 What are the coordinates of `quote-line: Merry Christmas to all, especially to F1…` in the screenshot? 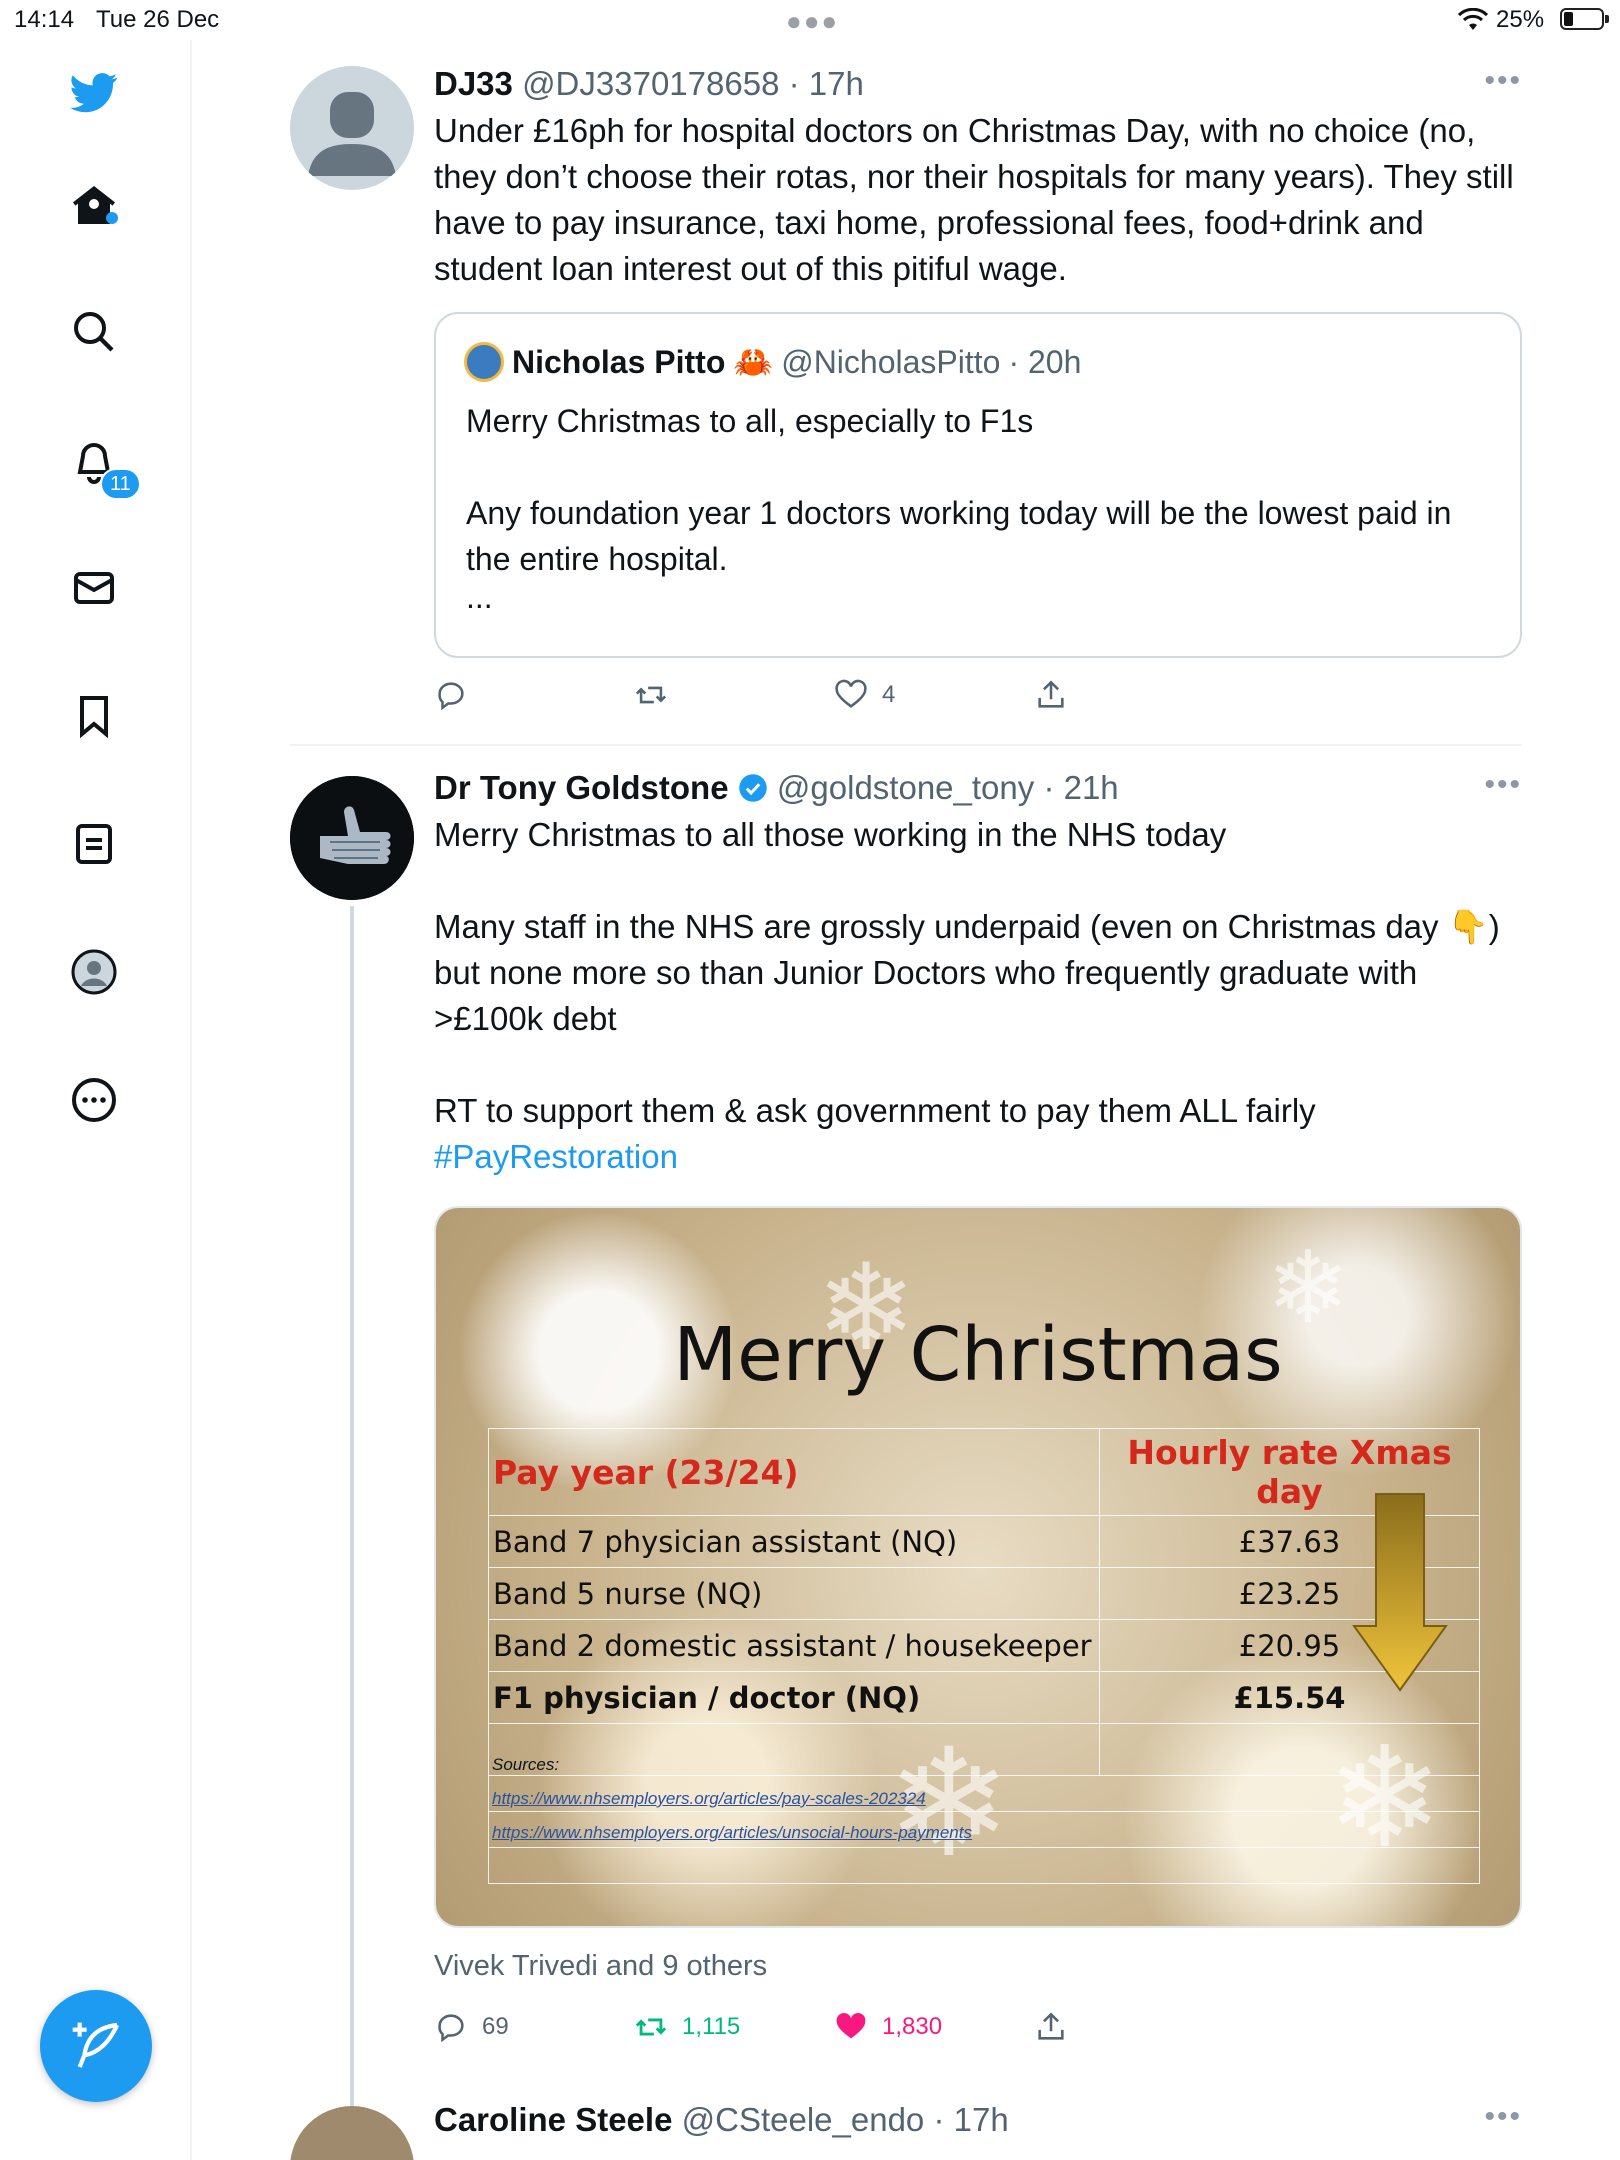 It's located at (750, 421).